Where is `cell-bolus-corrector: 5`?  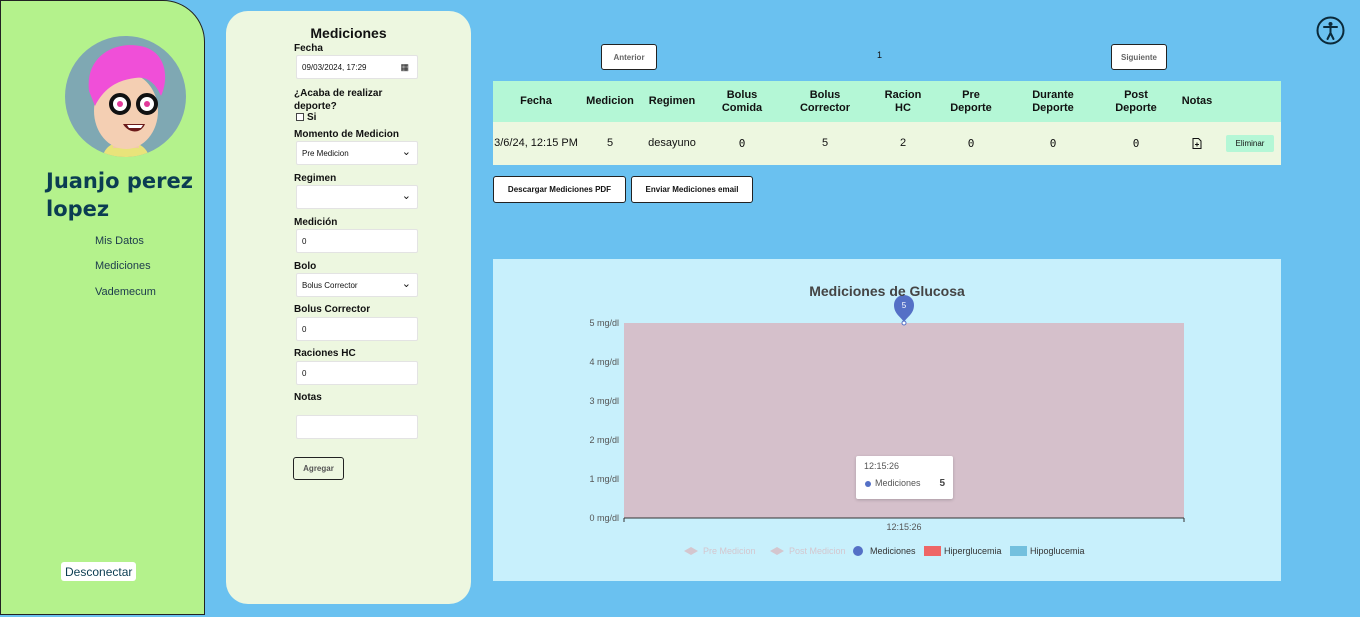 cell-bolus-corrector: 5 is located at coordinates (825, 143).